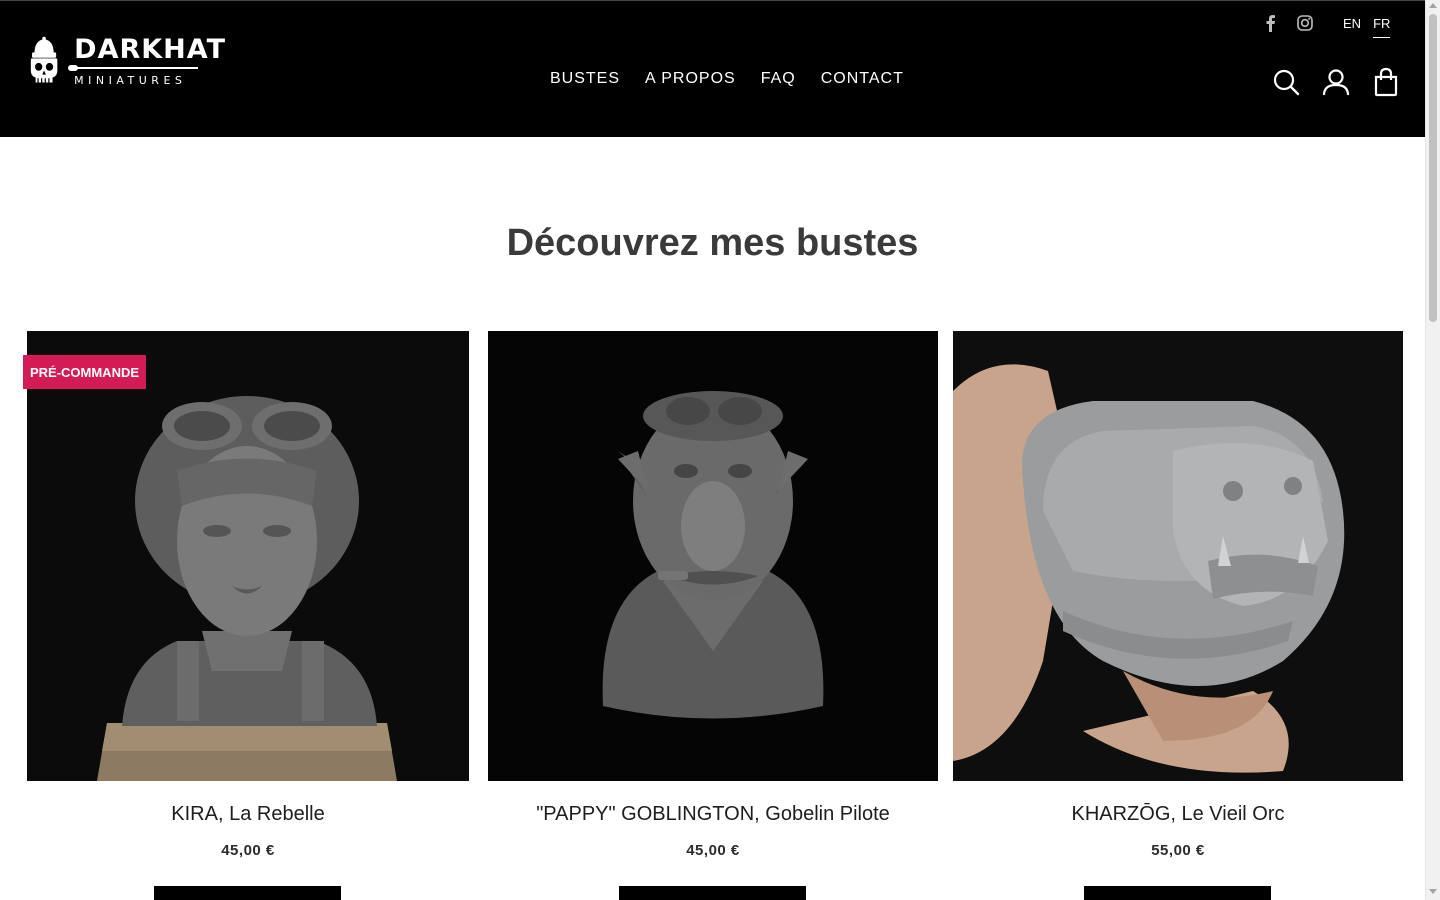 This screenshot has height=900, width=1440. What do you see at coordinates (1386, 82) in the screenshot?
I see `cart-icon` at bounding box center [1386, 82].